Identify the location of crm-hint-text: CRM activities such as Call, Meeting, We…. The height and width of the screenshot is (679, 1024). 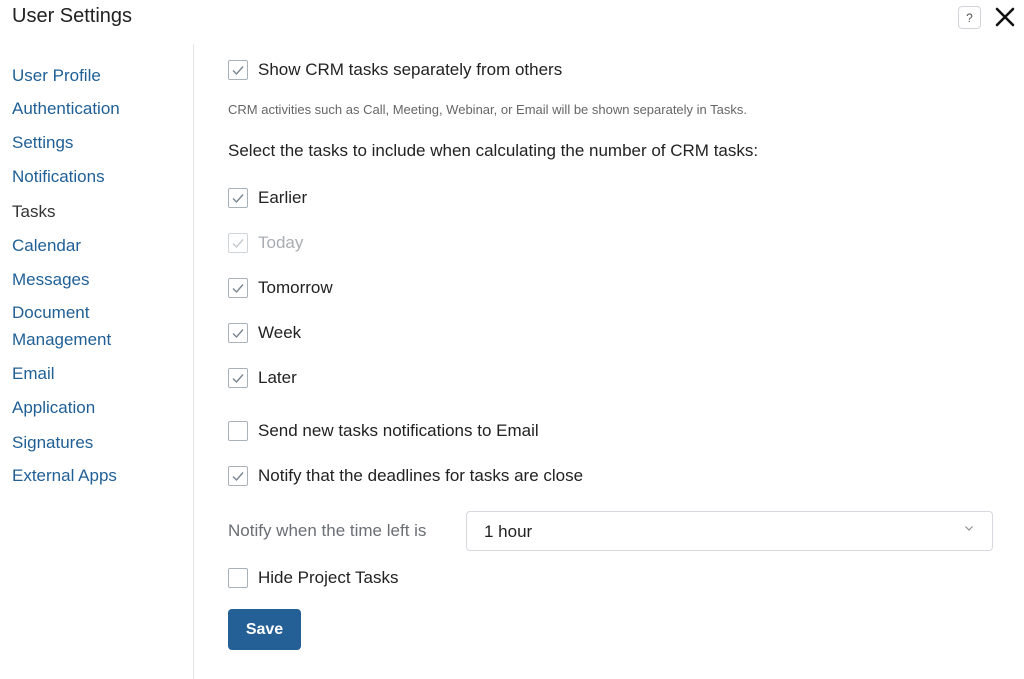
(488, 109).